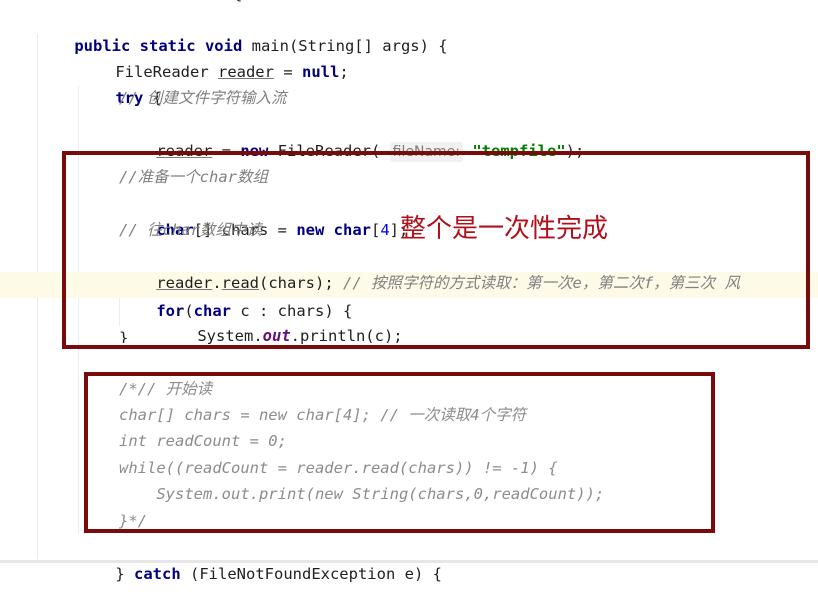 The image size is (818, 613). I want to click on code-line-try: try {, so click(120, 83).